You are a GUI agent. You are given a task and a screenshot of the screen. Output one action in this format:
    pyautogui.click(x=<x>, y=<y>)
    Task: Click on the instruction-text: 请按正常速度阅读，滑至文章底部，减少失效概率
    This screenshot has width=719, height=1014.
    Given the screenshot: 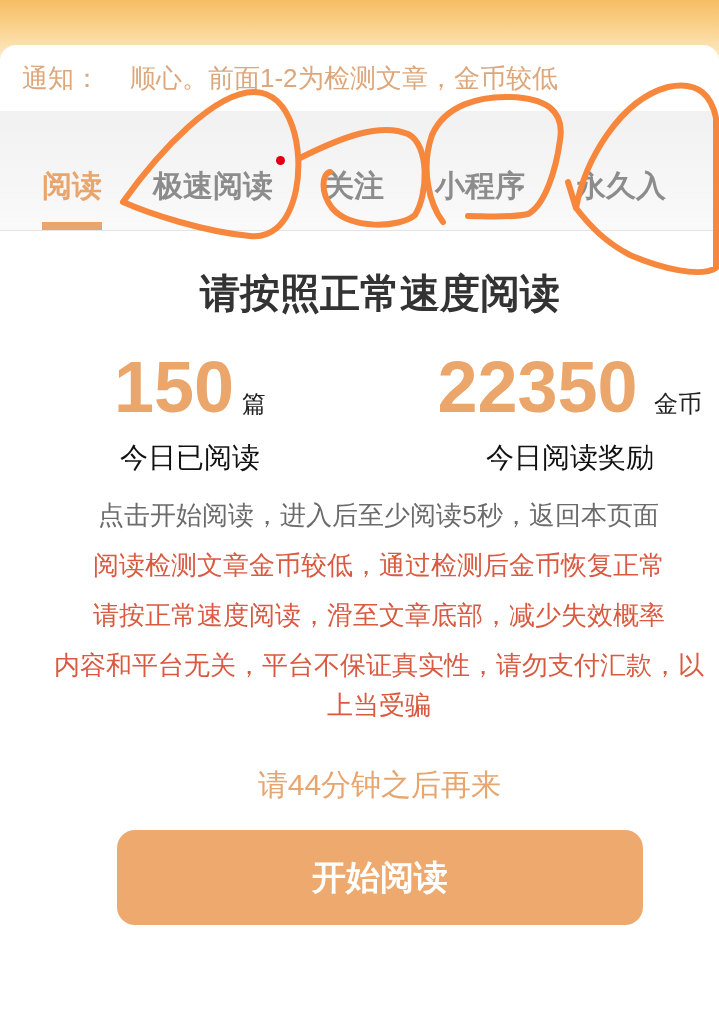 What is the action you would take?
    pyautogui.click(x=378, y=615)
    